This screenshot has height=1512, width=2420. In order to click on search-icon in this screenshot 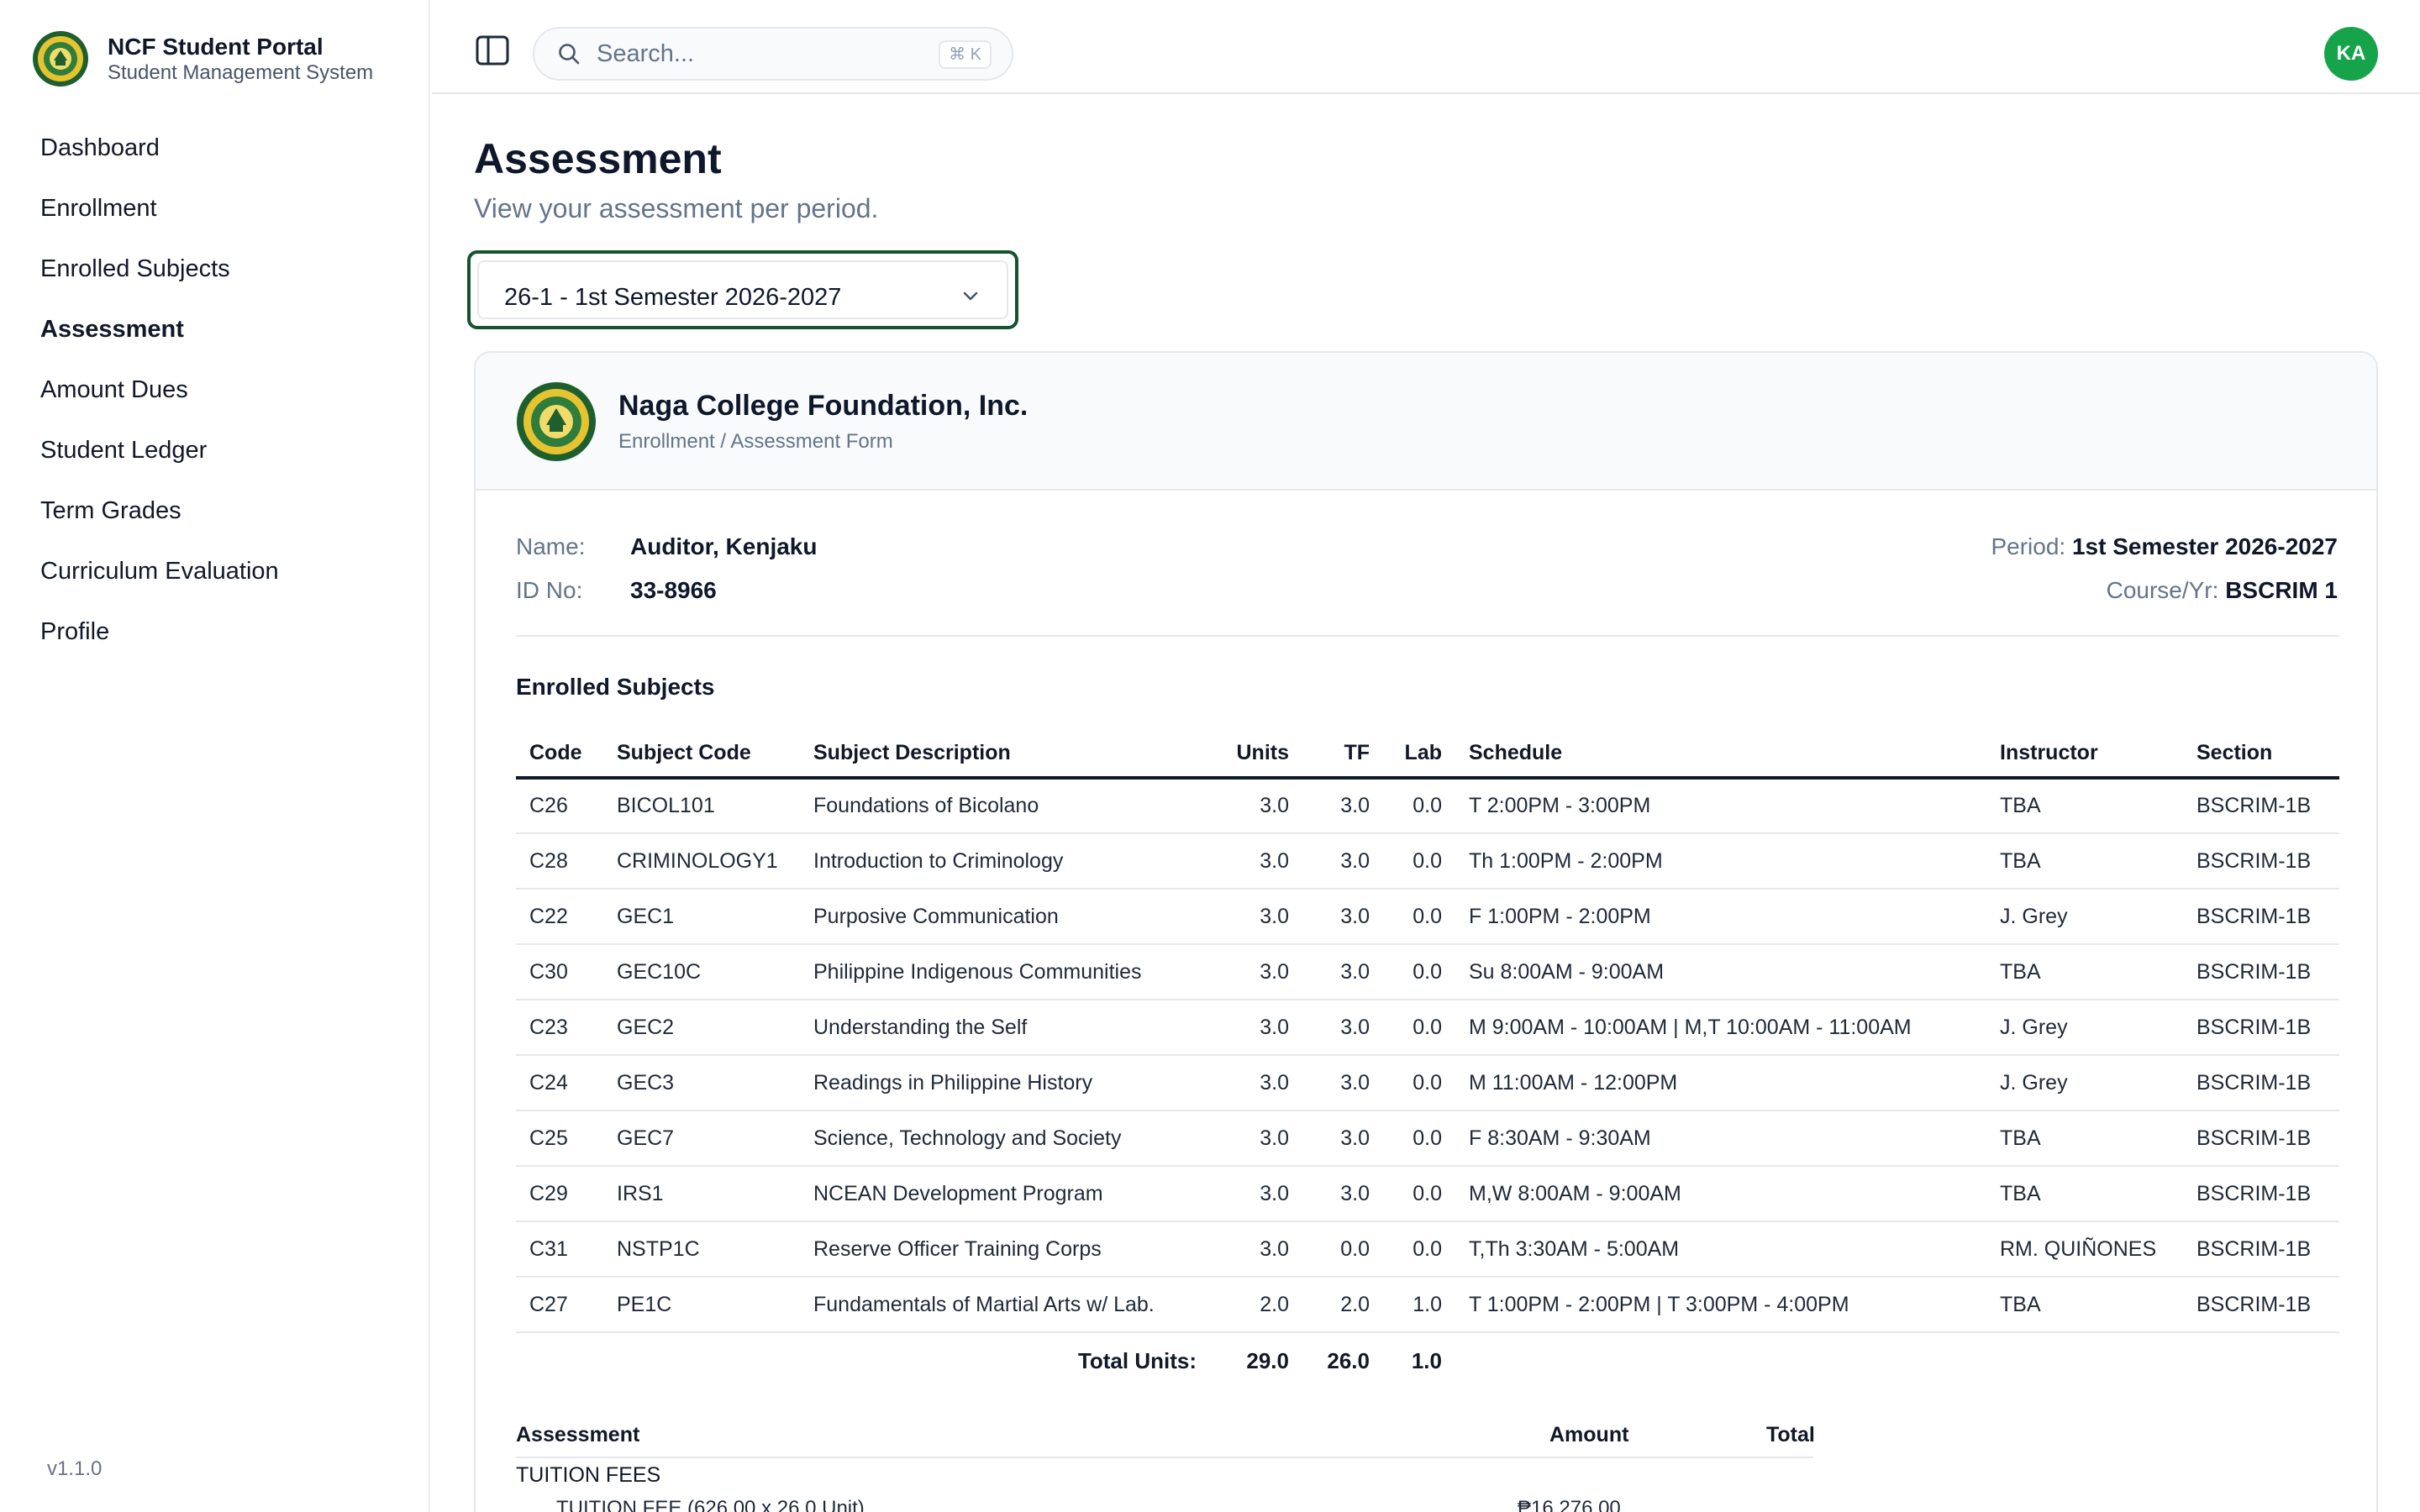, I will do `click(569, 54)`.